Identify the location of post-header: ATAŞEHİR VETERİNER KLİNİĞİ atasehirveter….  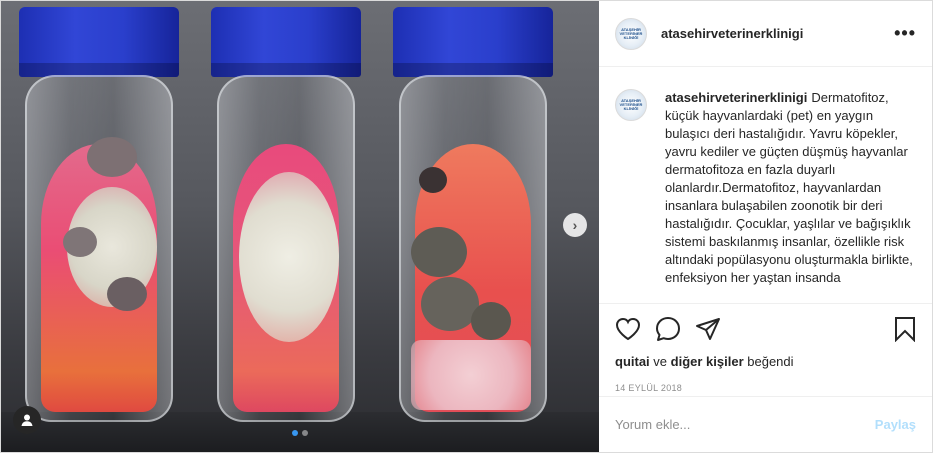
(765, 34).